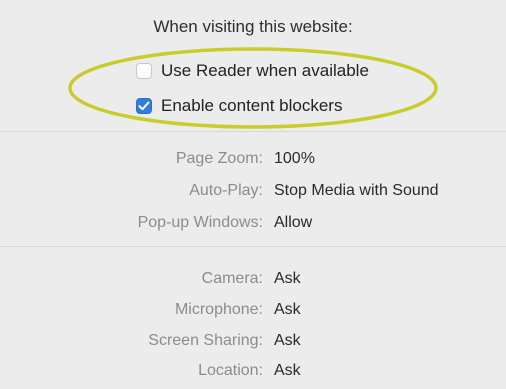 This screenshot has width=506, height=389. I want to click on setting-row-popup-windows: Pop-up Windows: Allow, so click(253, 225).